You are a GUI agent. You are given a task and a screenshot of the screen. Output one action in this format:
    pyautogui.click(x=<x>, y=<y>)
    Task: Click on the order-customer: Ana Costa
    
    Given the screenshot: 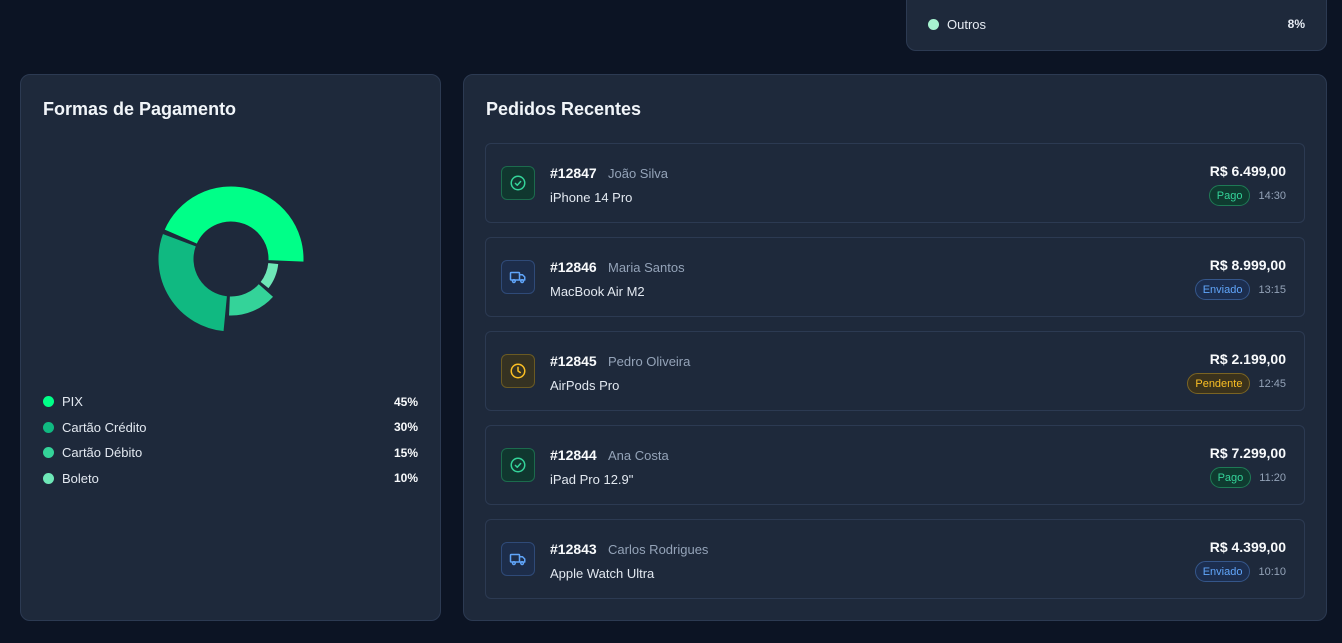 What is the action you would take?
    pyautogui.click(x=638, y=455)
    